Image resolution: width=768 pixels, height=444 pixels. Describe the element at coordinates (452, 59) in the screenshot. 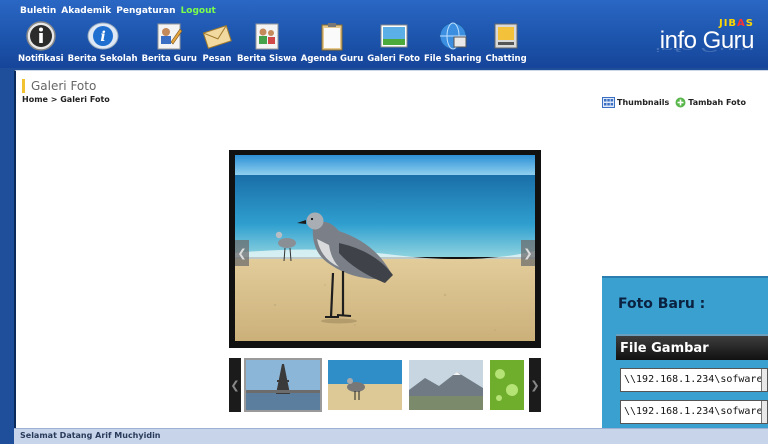

I see `toolbar-label: File Sharing` at that location.